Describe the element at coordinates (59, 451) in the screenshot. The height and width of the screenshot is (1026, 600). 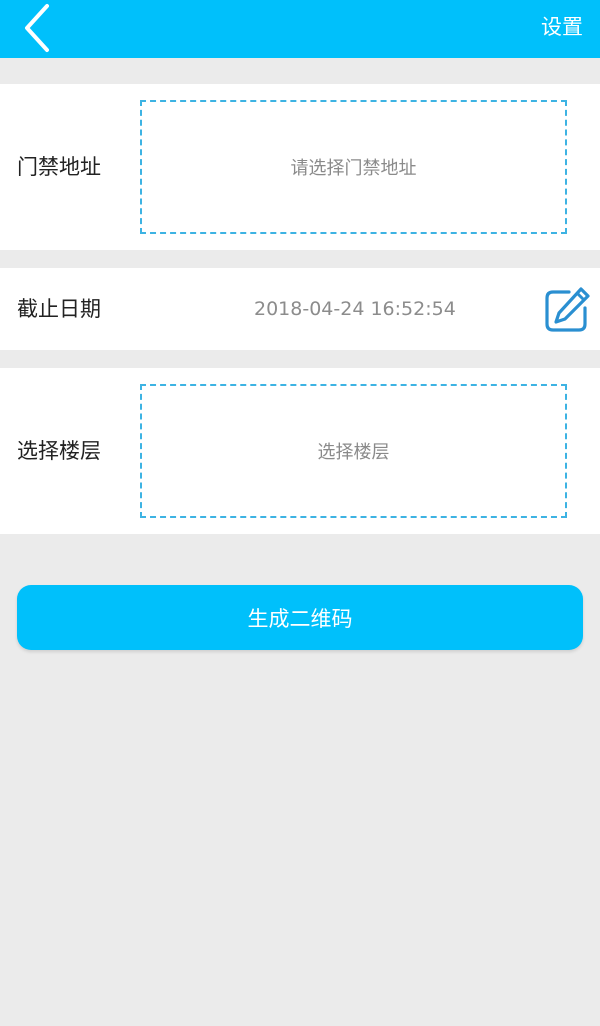
I see `floor-label: 选择楼层` at that location.